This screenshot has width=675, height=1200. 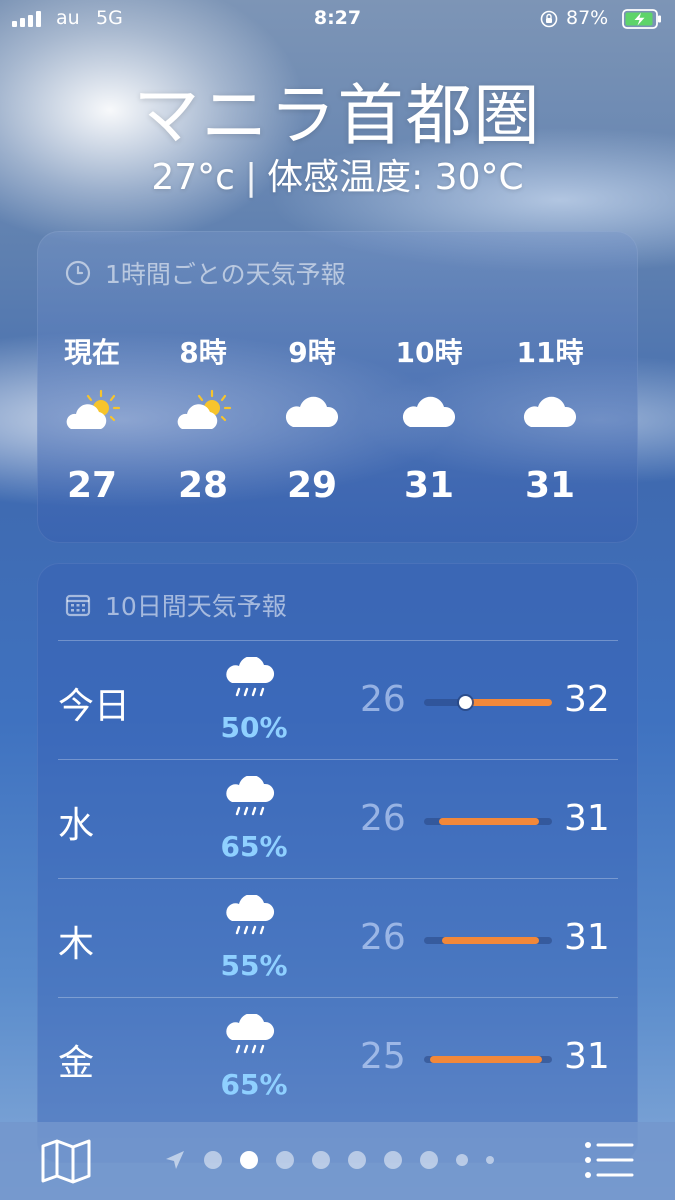 I want to click on daily-row: 金 65% 25 31, so click(x=338, y=1057).